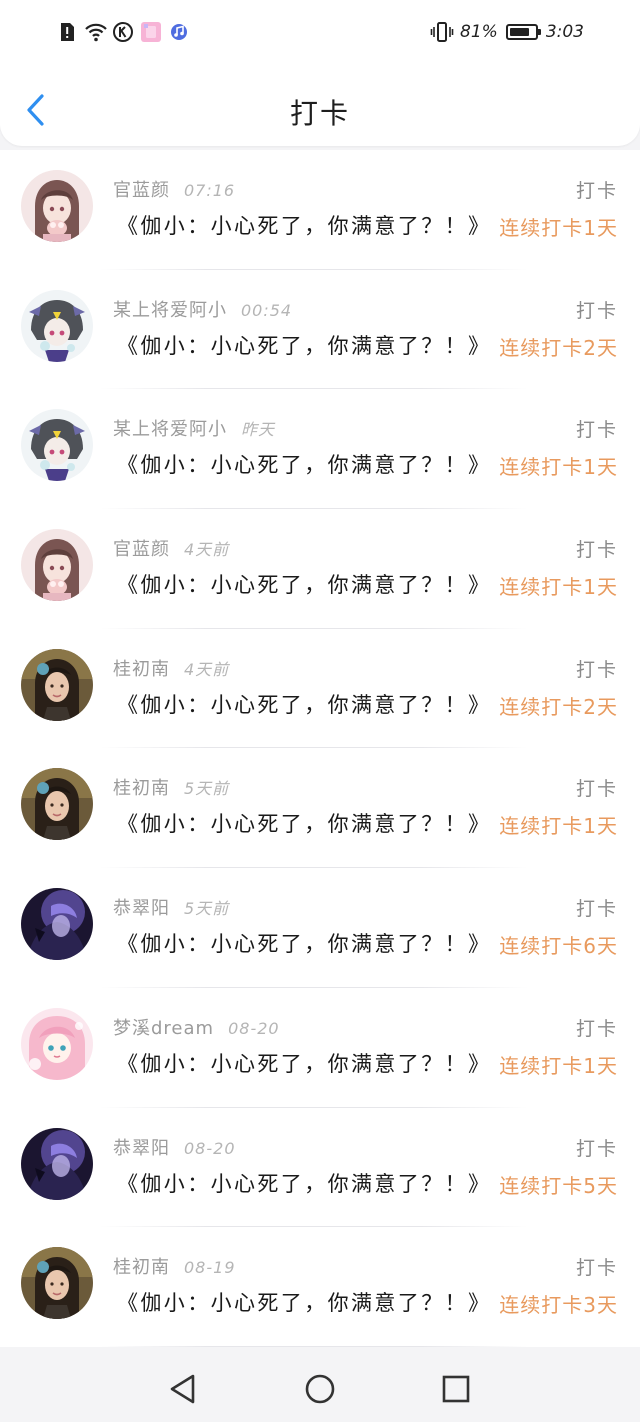  What do you see at coordinates (258, 430) in the screenshot?
I see `post-time: 昨天` at bounding box center [258, 430].